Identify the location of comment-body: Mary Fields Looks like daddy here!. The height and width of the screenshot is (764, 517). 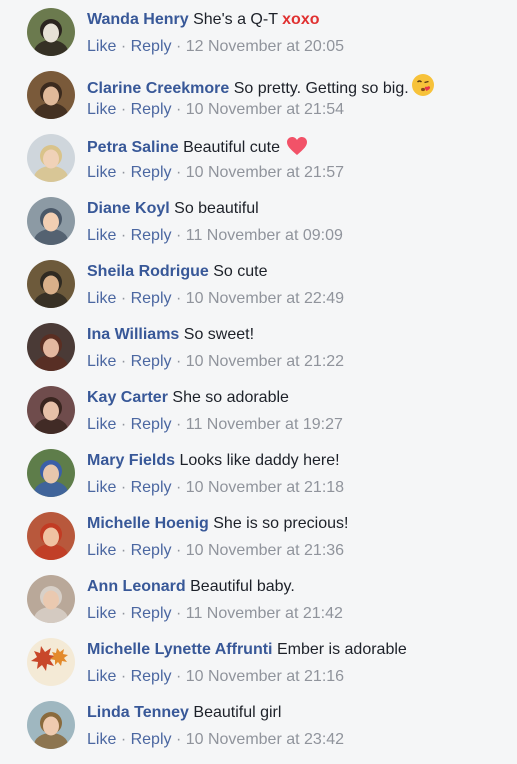
(213, 461).